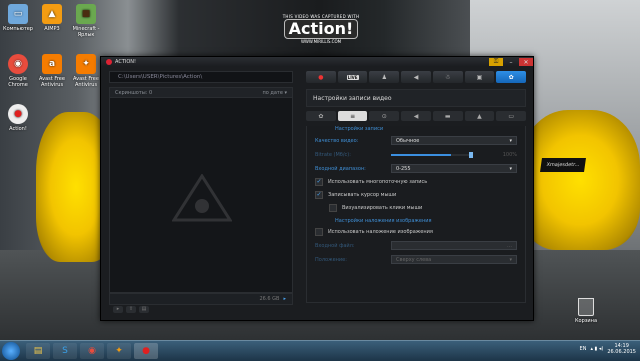 The height and width of the screenshot is (361, 640). I want to click on subtab-general: ✿, so click(321, 116).